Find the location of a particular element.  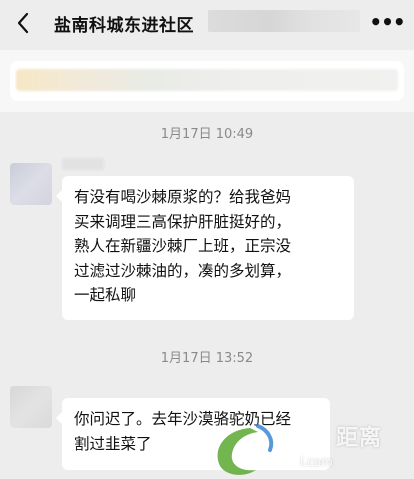

watermark-subtext: i.com is located at coordinates (316, 462).